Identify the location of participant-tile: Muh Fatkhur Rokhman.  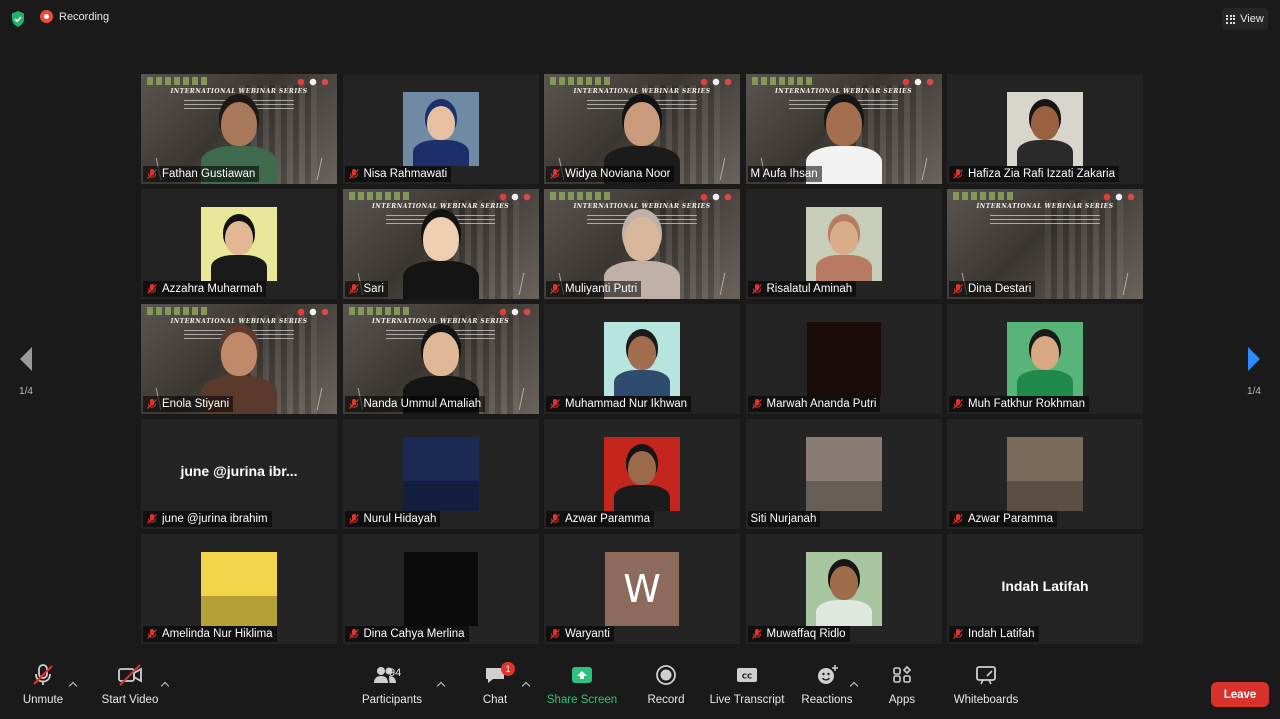
(1045, 359).